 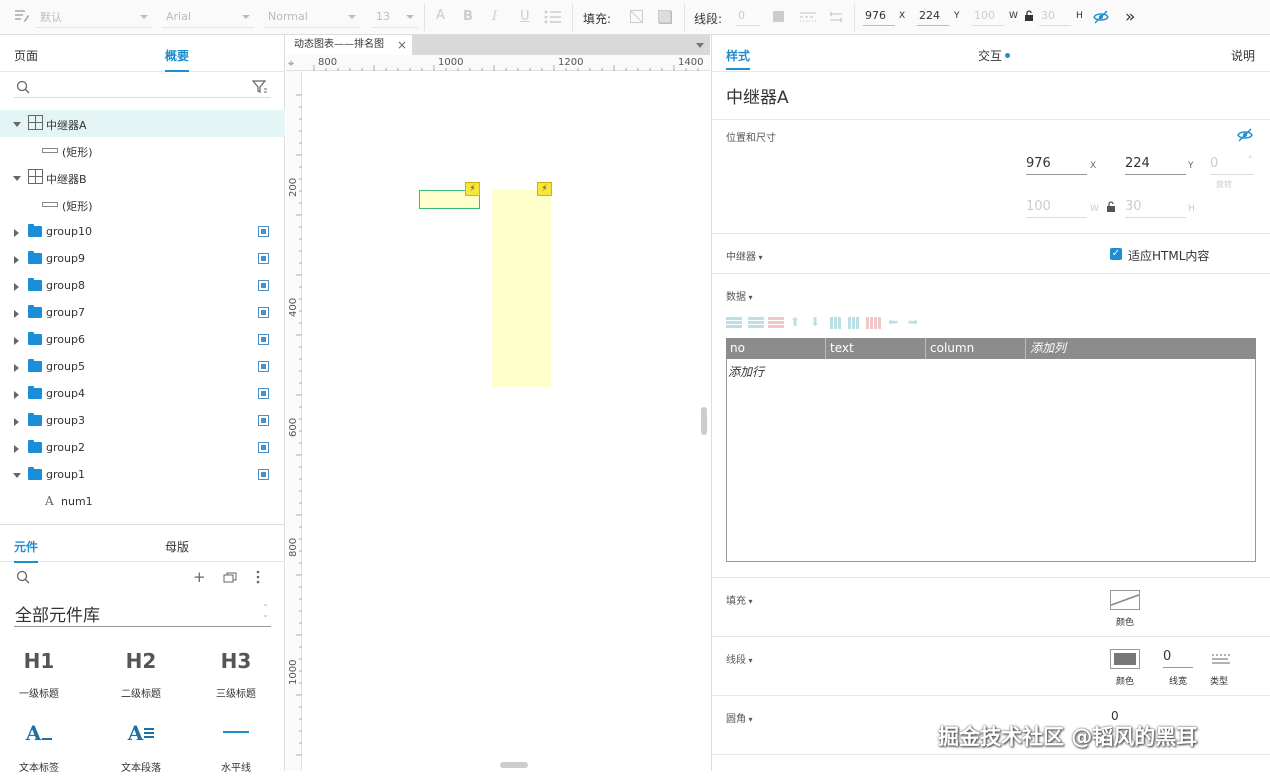 I want to click on delete-row-icon, so click(x=776, y=323).